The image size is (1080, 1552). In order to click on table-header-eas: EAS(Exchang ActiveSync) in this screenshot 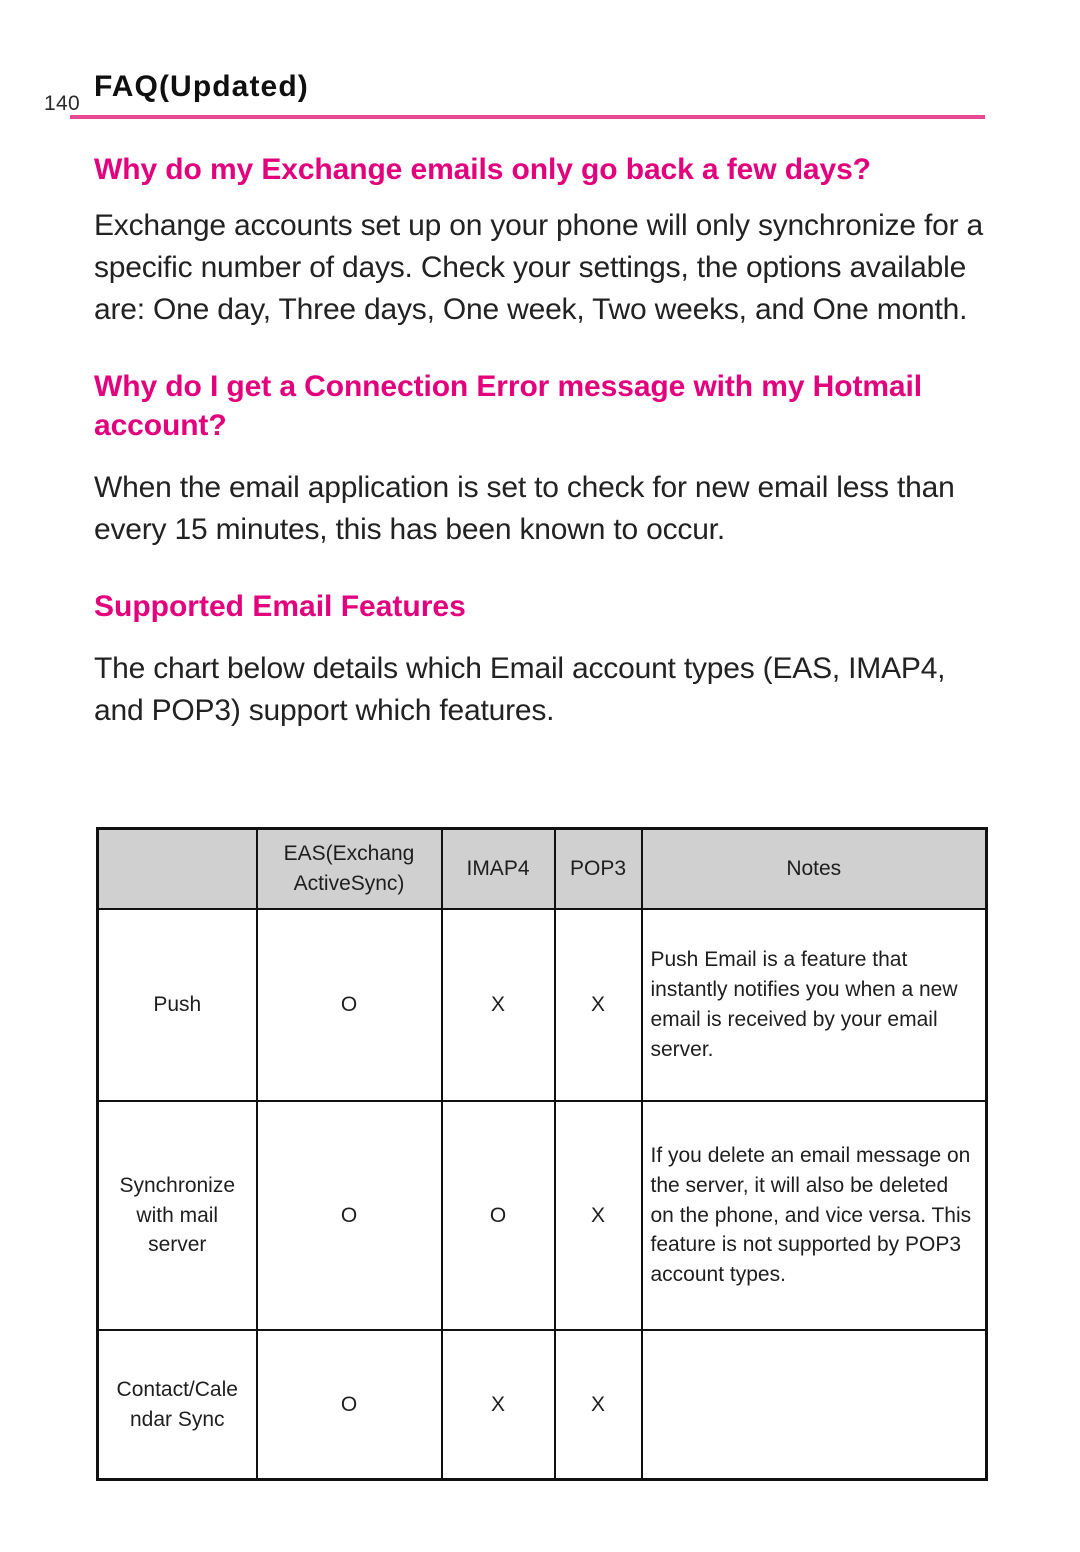, I will do `click(349, 868)`.